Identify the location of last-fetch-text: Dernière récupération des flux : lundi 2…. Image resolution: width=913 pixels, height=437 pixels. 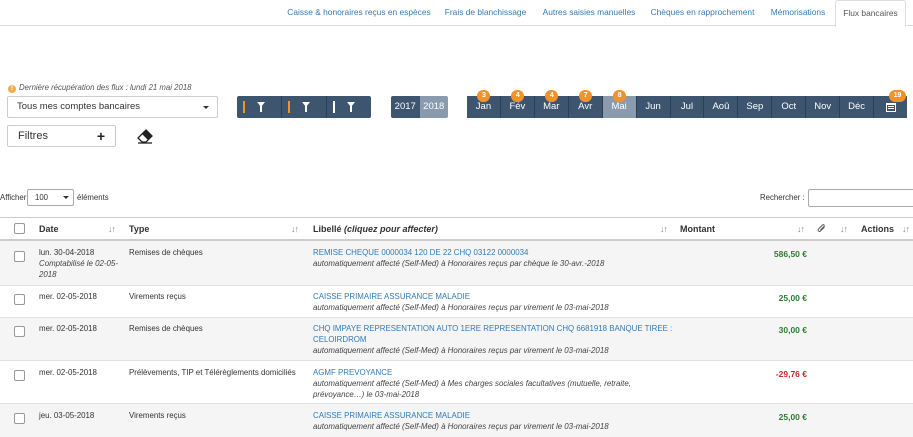
(105, 87).